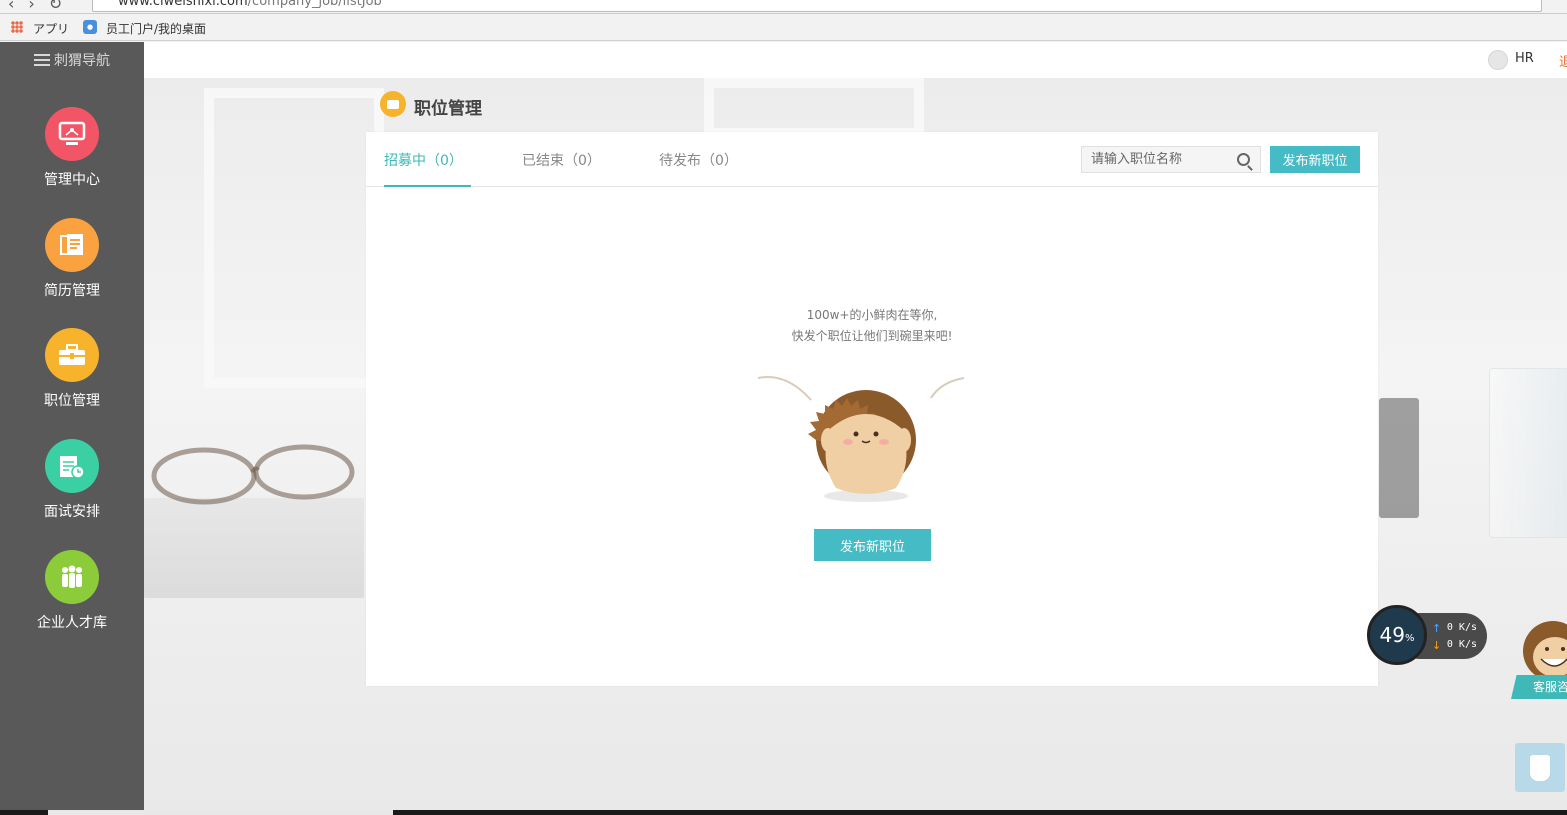 Image resolution: width=1567 pixels, height=815 pixels. I want to click on memory-percent: 49, so click(1392, 635).